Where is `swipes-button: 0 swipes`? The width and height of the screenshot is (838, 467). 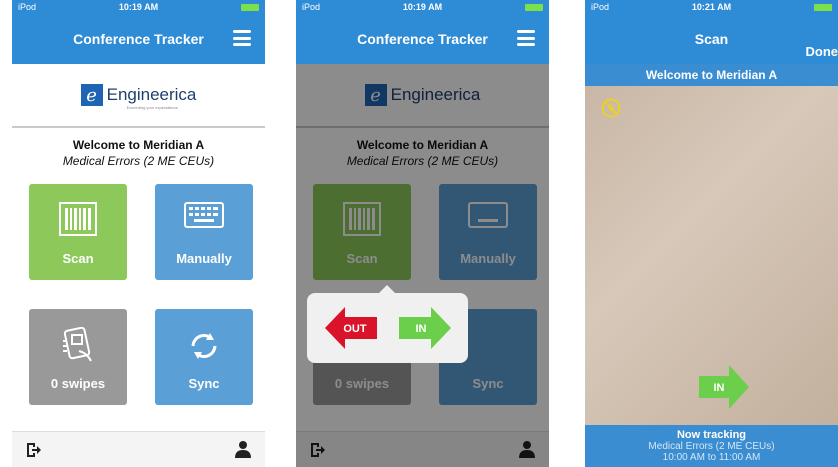 swipes-button: 0 swipes is located at coordinates (78, 357).